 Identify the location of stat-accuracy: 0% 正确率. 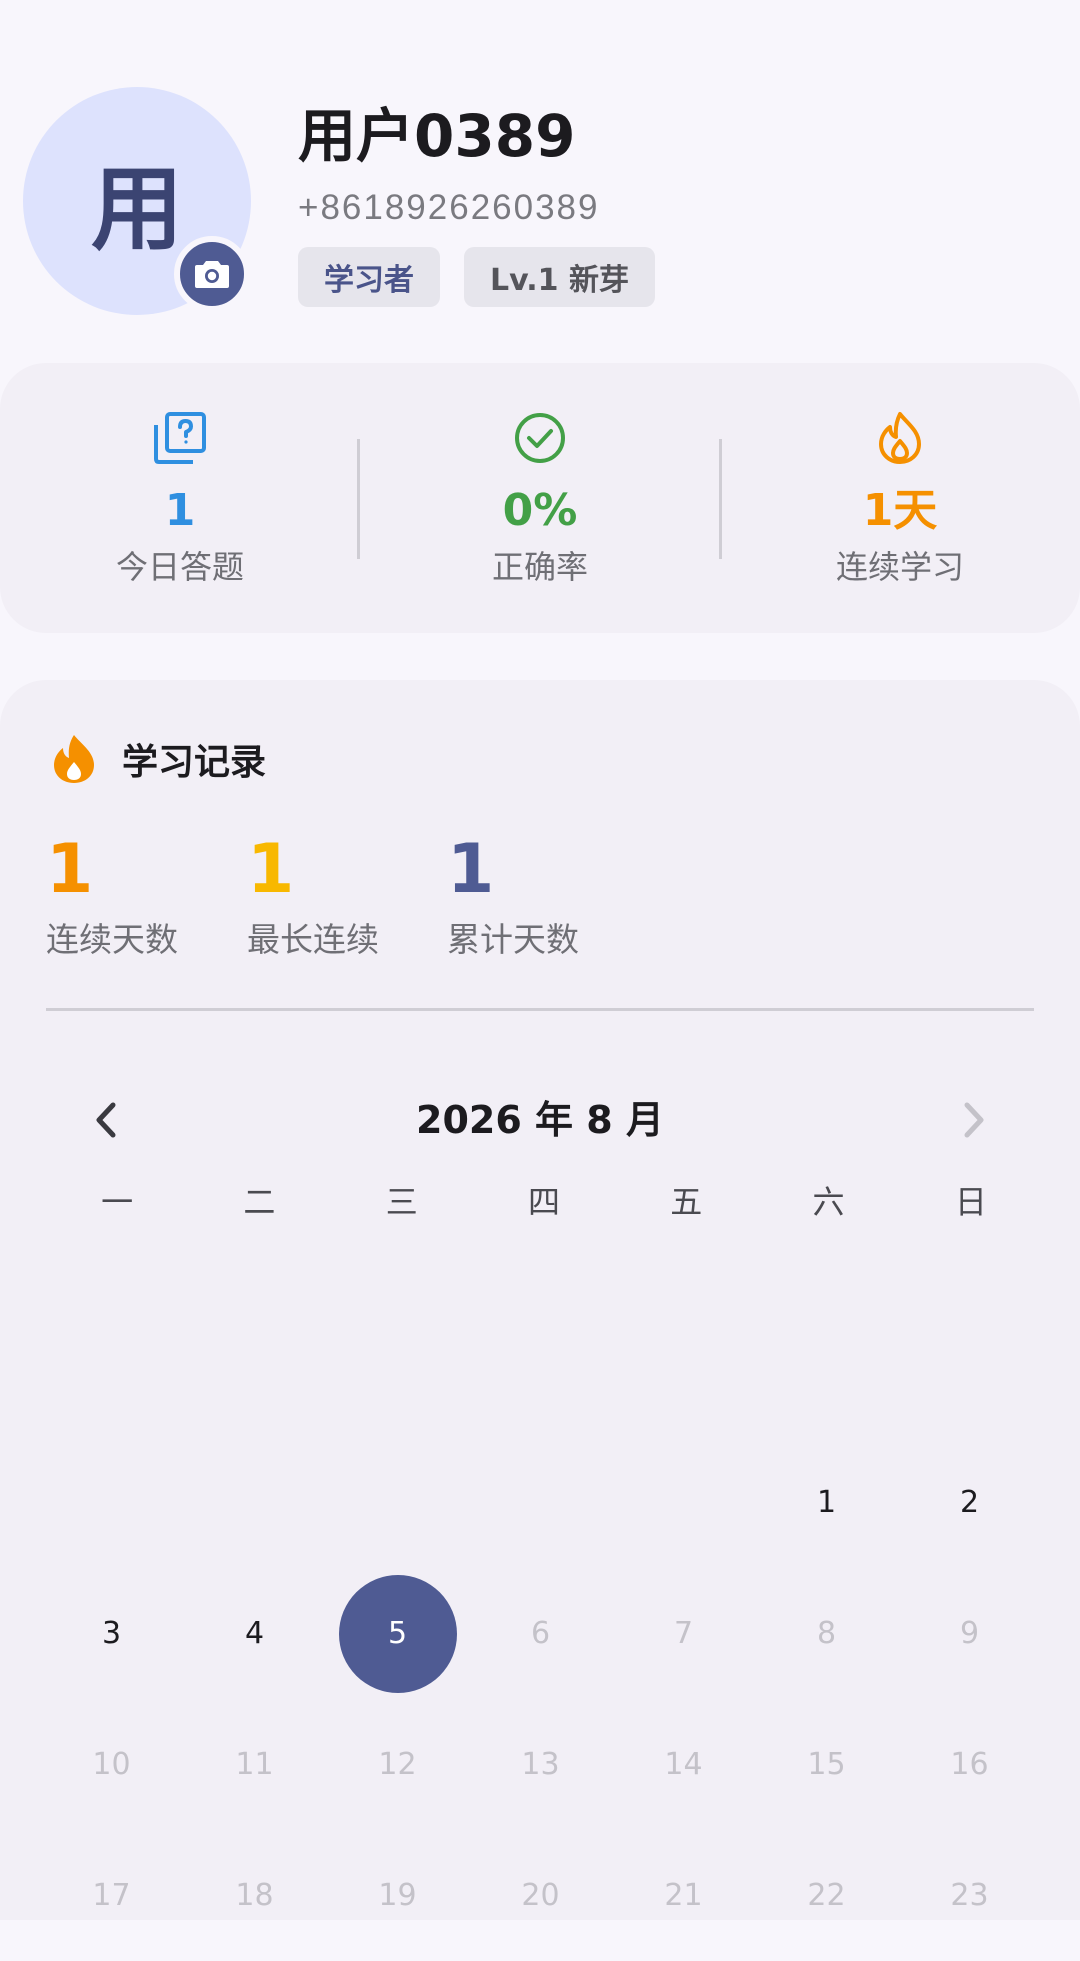
(540, 498).